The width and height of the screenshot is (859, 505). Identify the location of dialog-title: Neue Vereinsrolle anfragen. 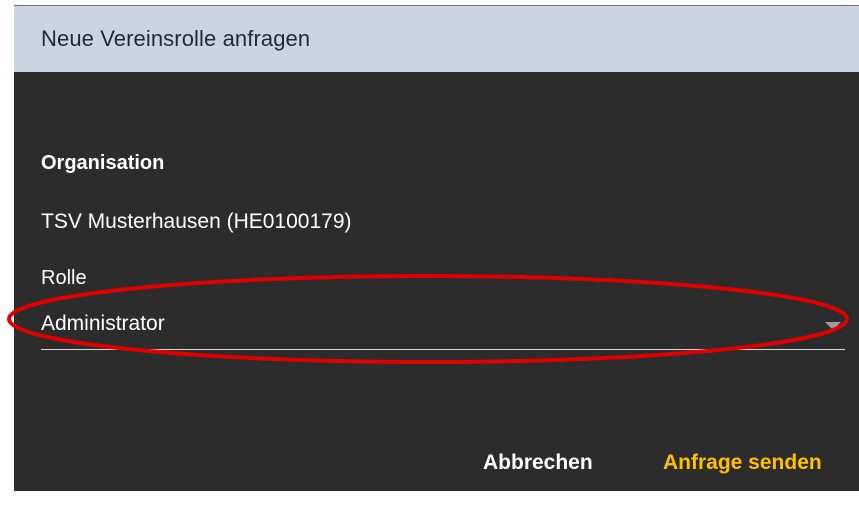
(176, 38).